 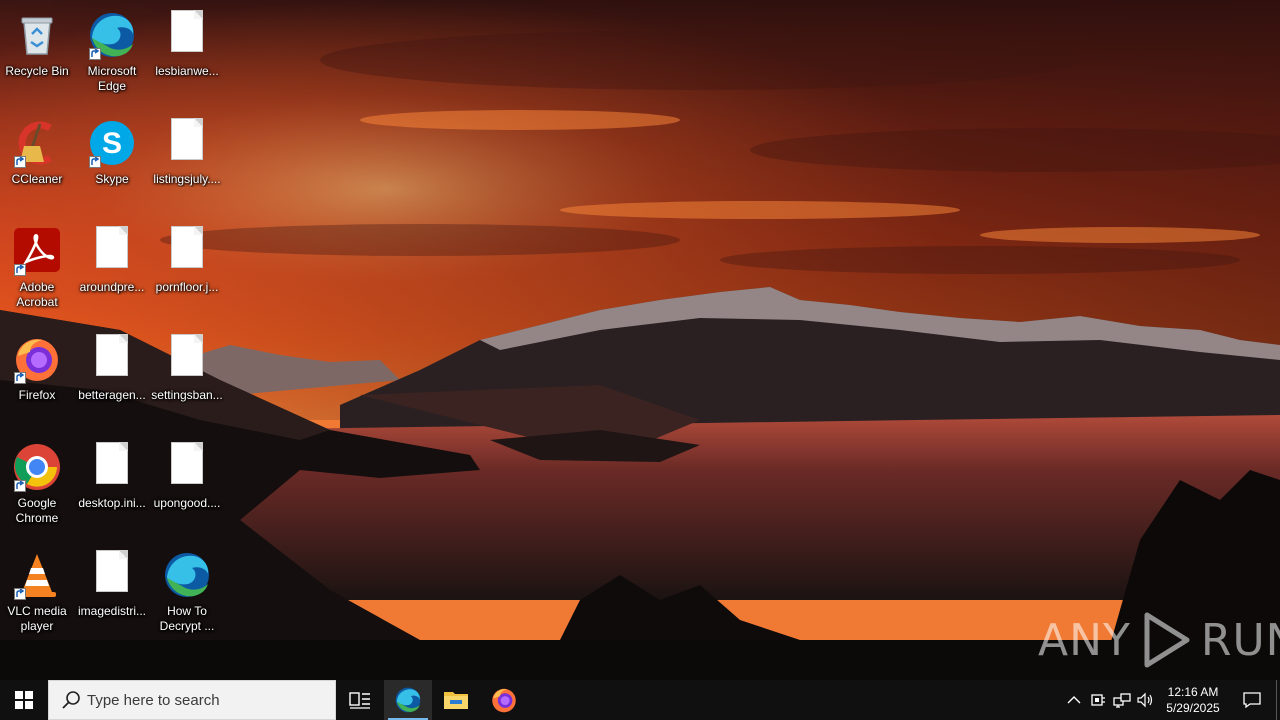 I want to click on system-tray: 12:16 AM 5/29/2025, so click(x=1171, y=700).